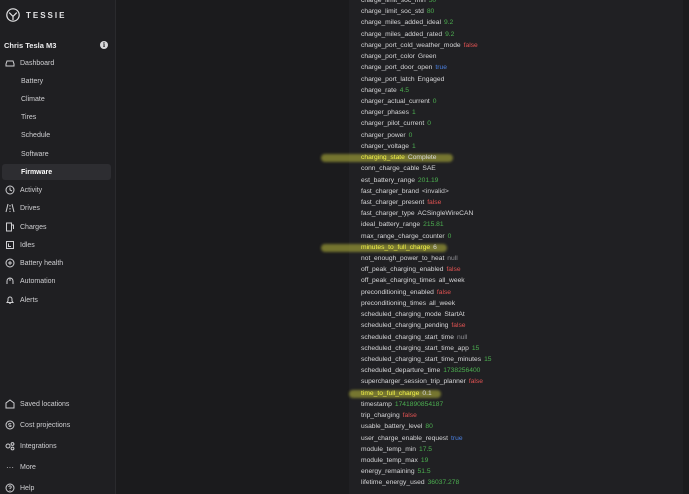 This screenshot has height=494, width=689. What do you see at coordinates (45, 425) in the screenshot?
I see `nav-label-cost-projections: Cost projections` at bounding box center [45, 425].